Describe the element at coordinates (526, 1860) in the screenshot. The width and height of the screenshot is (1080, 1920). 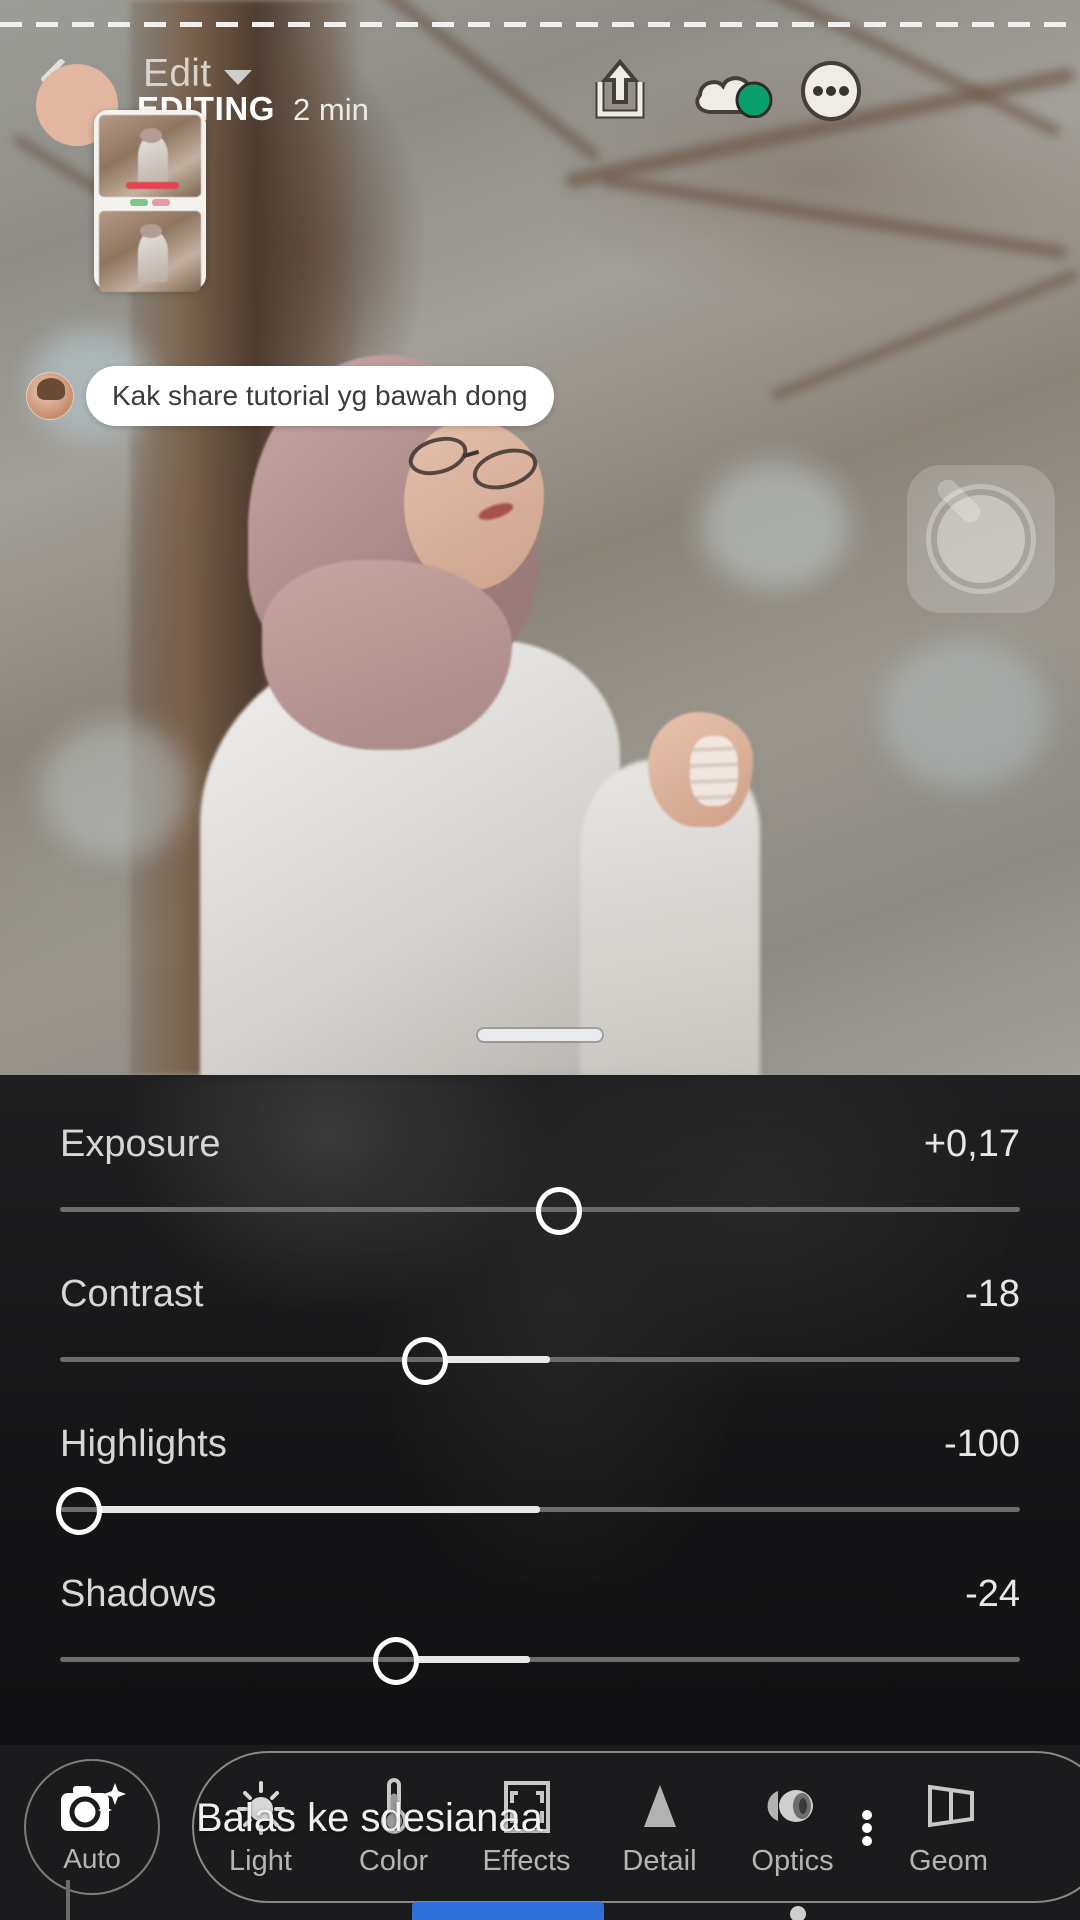
I see `tab-label: Effects` at that location.